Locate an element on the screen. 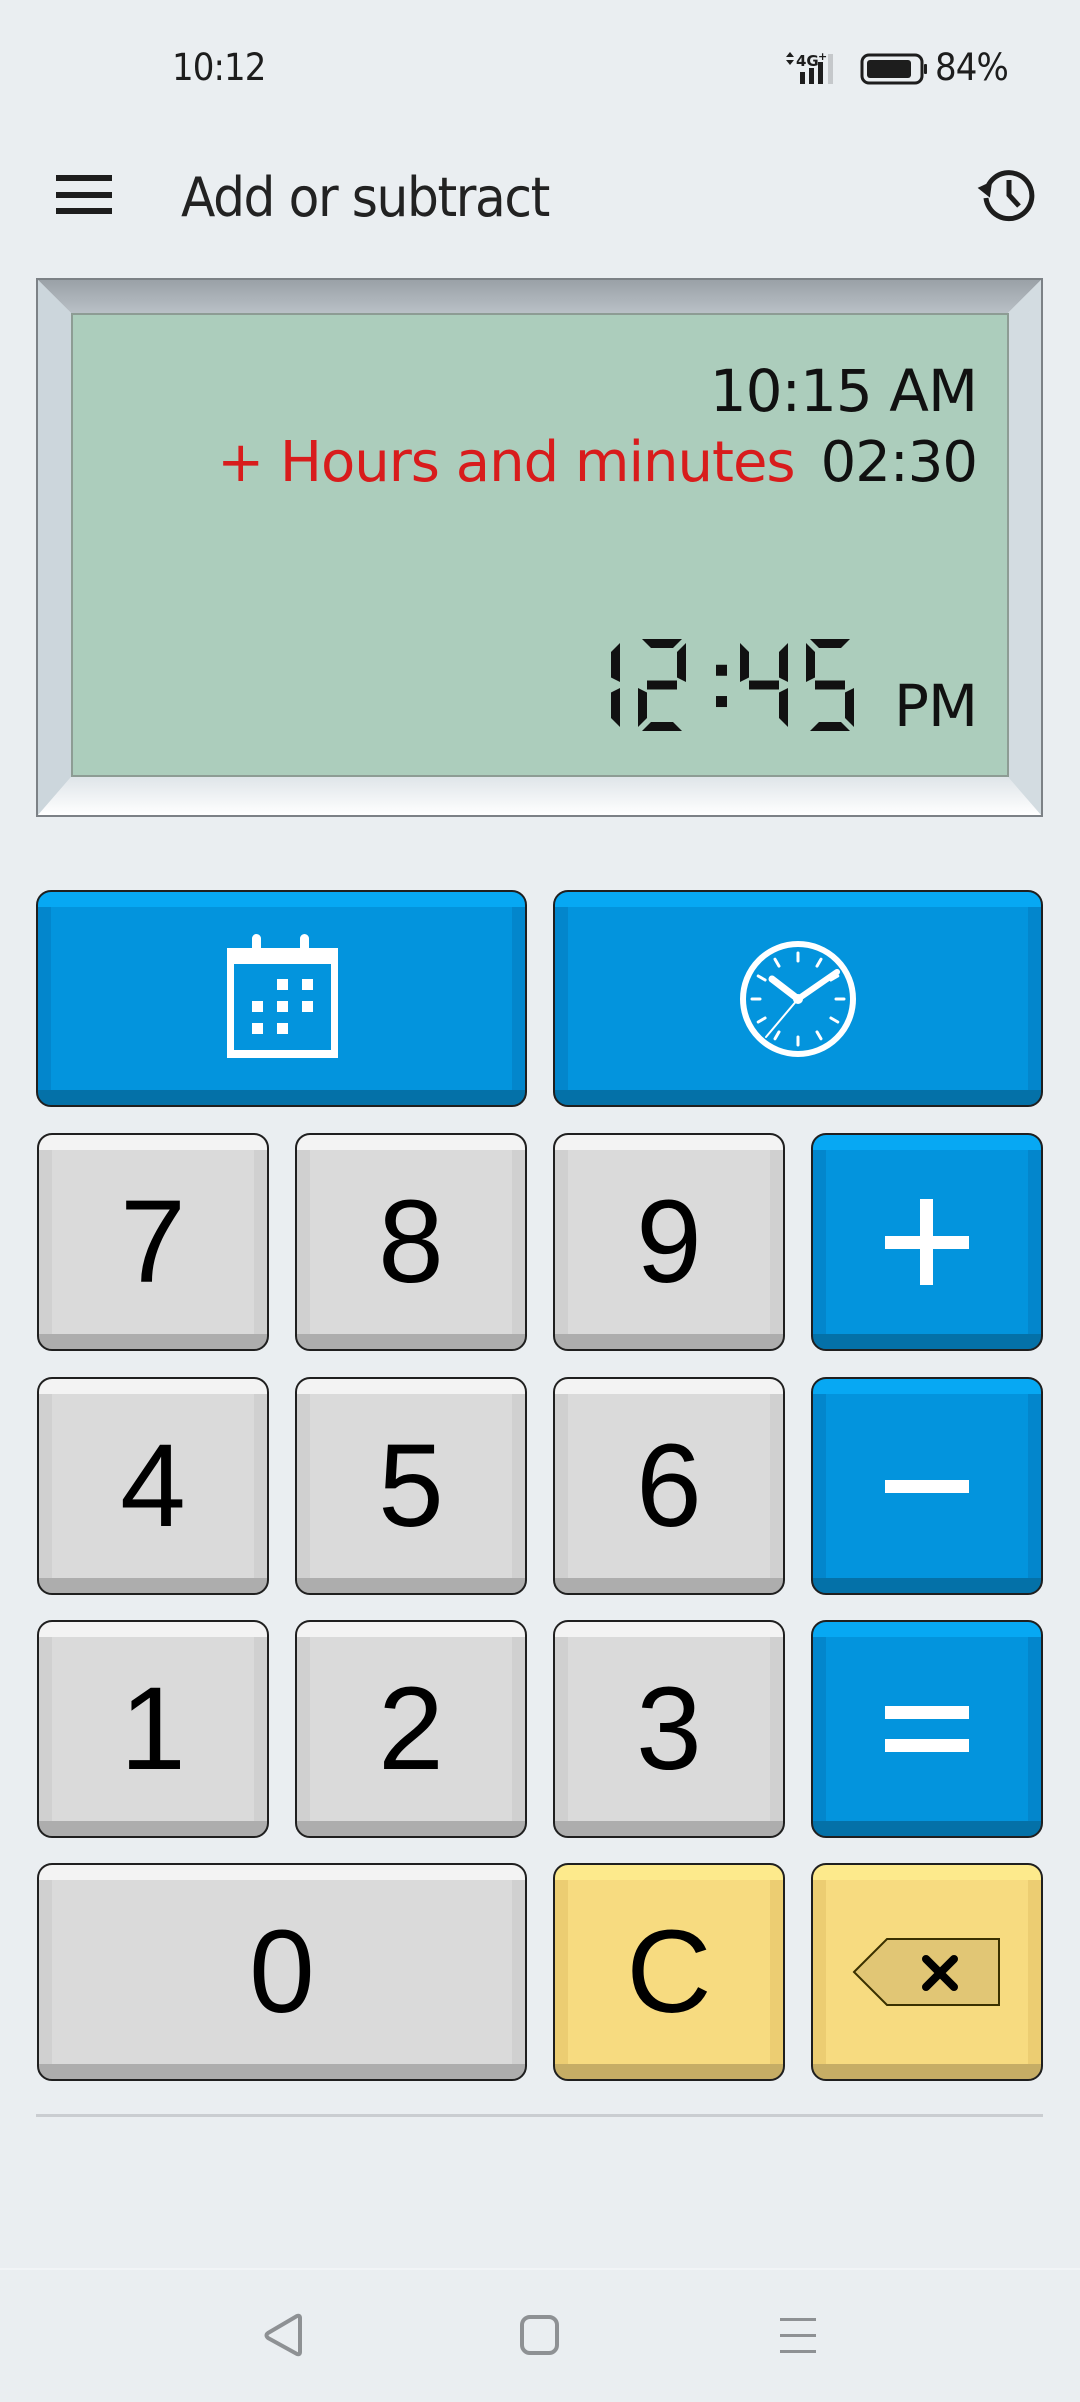 The image size is (1080, 2402). key-digit-8: 8 is located at coordinates (411, 1242).